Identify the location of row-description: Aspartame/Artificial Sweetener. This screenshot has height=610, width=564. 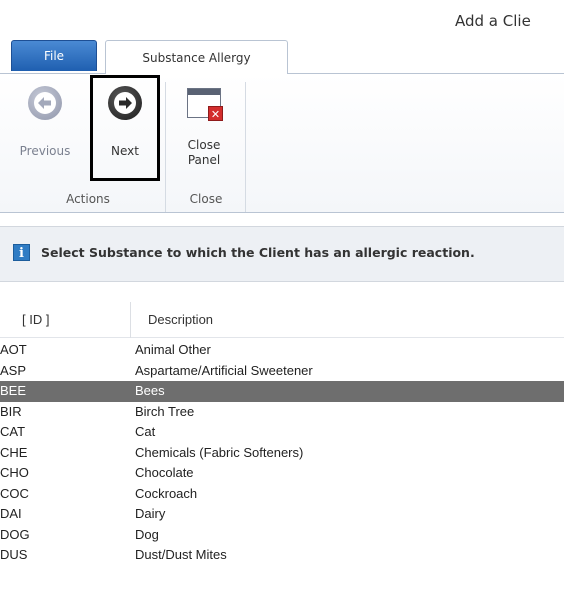
(224, 370).